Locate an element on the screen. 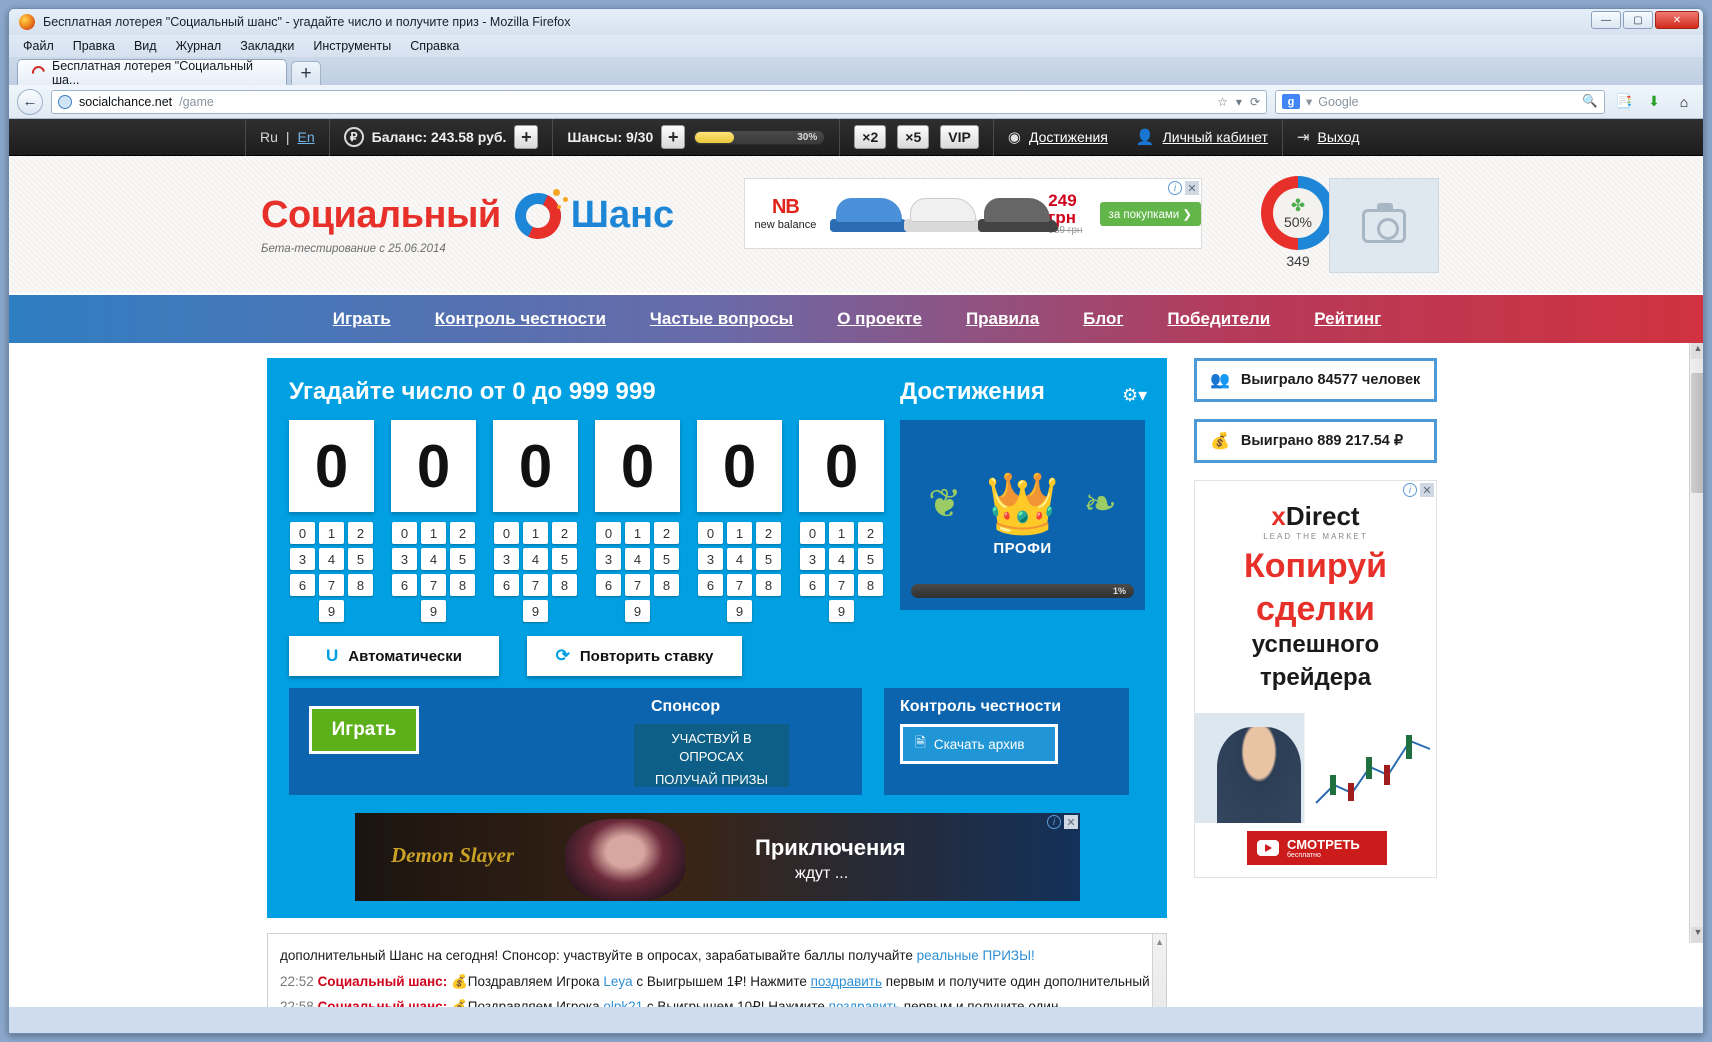 This screenshot has width=1712, height=1042. nav-item-about: О проекте is located at coordinates (879, 319).